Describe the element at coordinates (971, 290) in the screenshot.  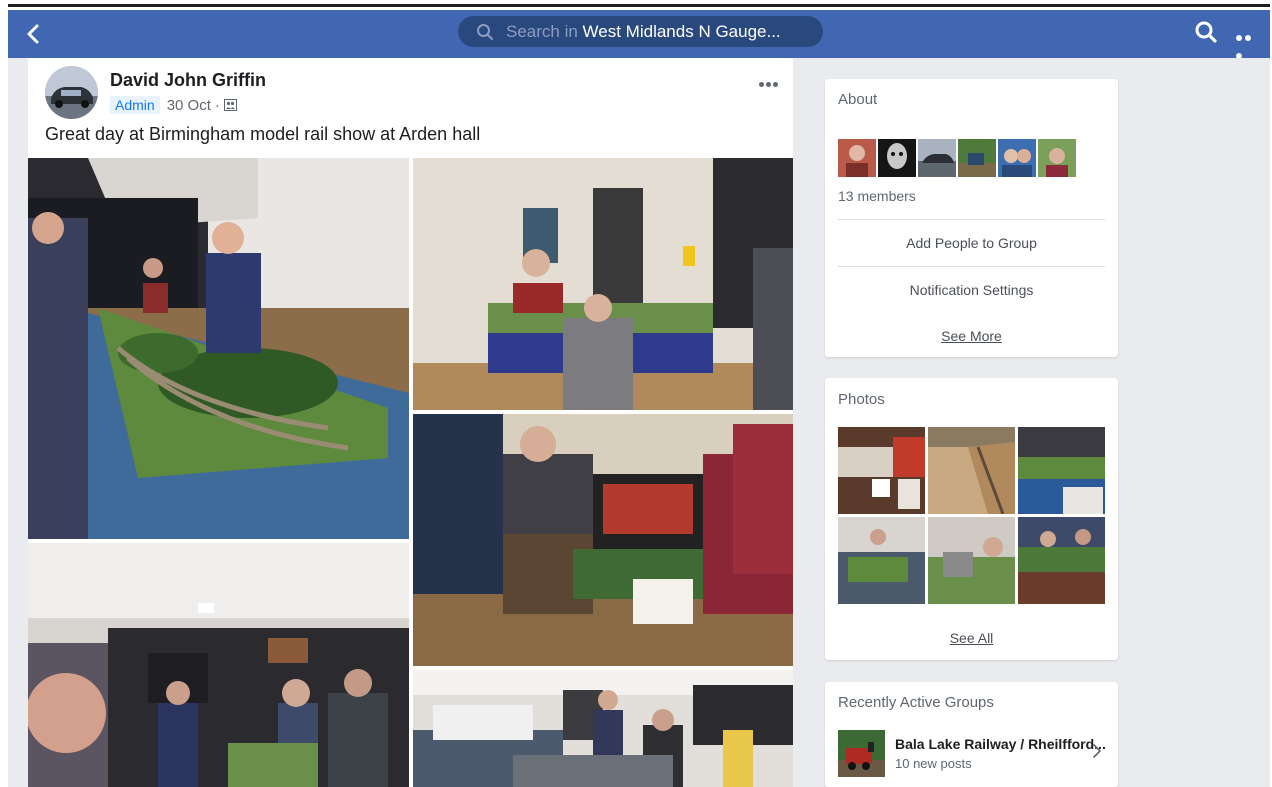
I see `notification-settings-button: Notification Settings` at that location.